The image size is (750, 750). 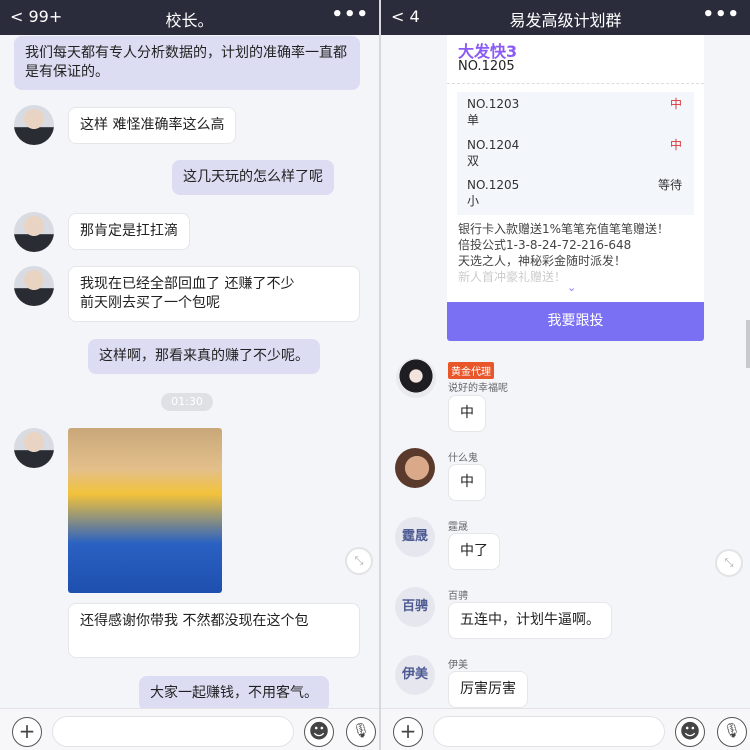 I want to click on message-bubble: 大家一起赚钱，不用客气。, so click(x=234, y=693).